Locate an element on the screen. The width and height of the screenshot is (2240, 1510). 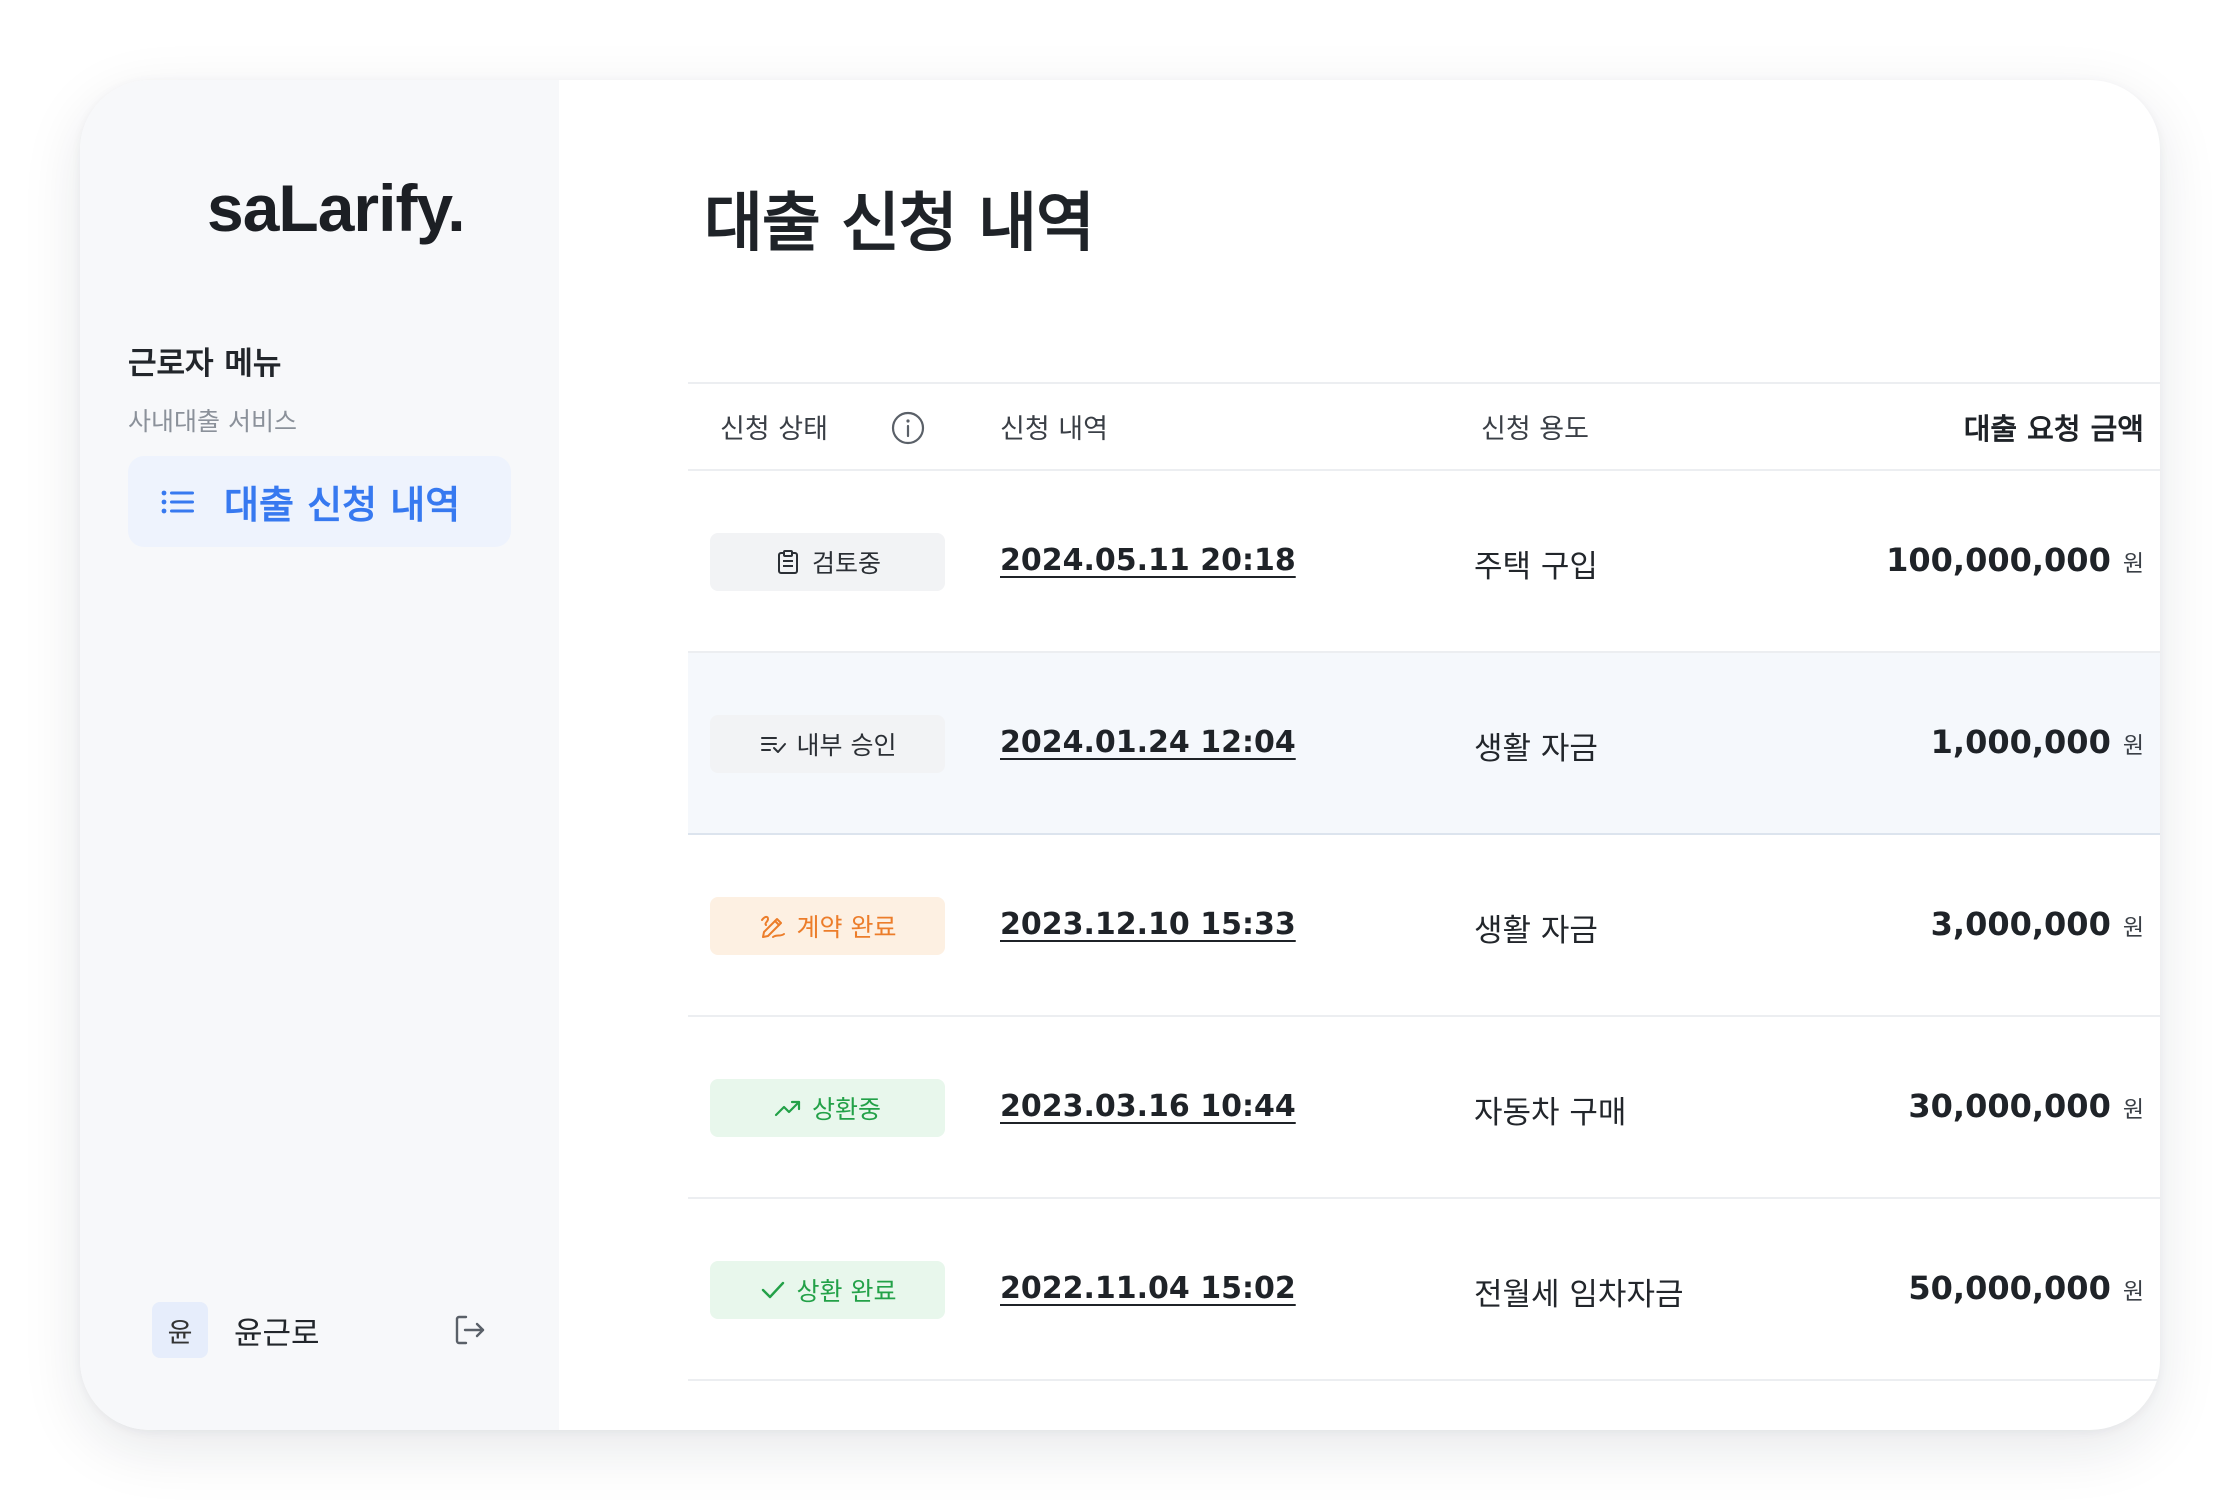
table-row: 상환중 2023.03.16 10:44 자동차 구매 30,000,000 원 is located at coordinates (1424, 1108).